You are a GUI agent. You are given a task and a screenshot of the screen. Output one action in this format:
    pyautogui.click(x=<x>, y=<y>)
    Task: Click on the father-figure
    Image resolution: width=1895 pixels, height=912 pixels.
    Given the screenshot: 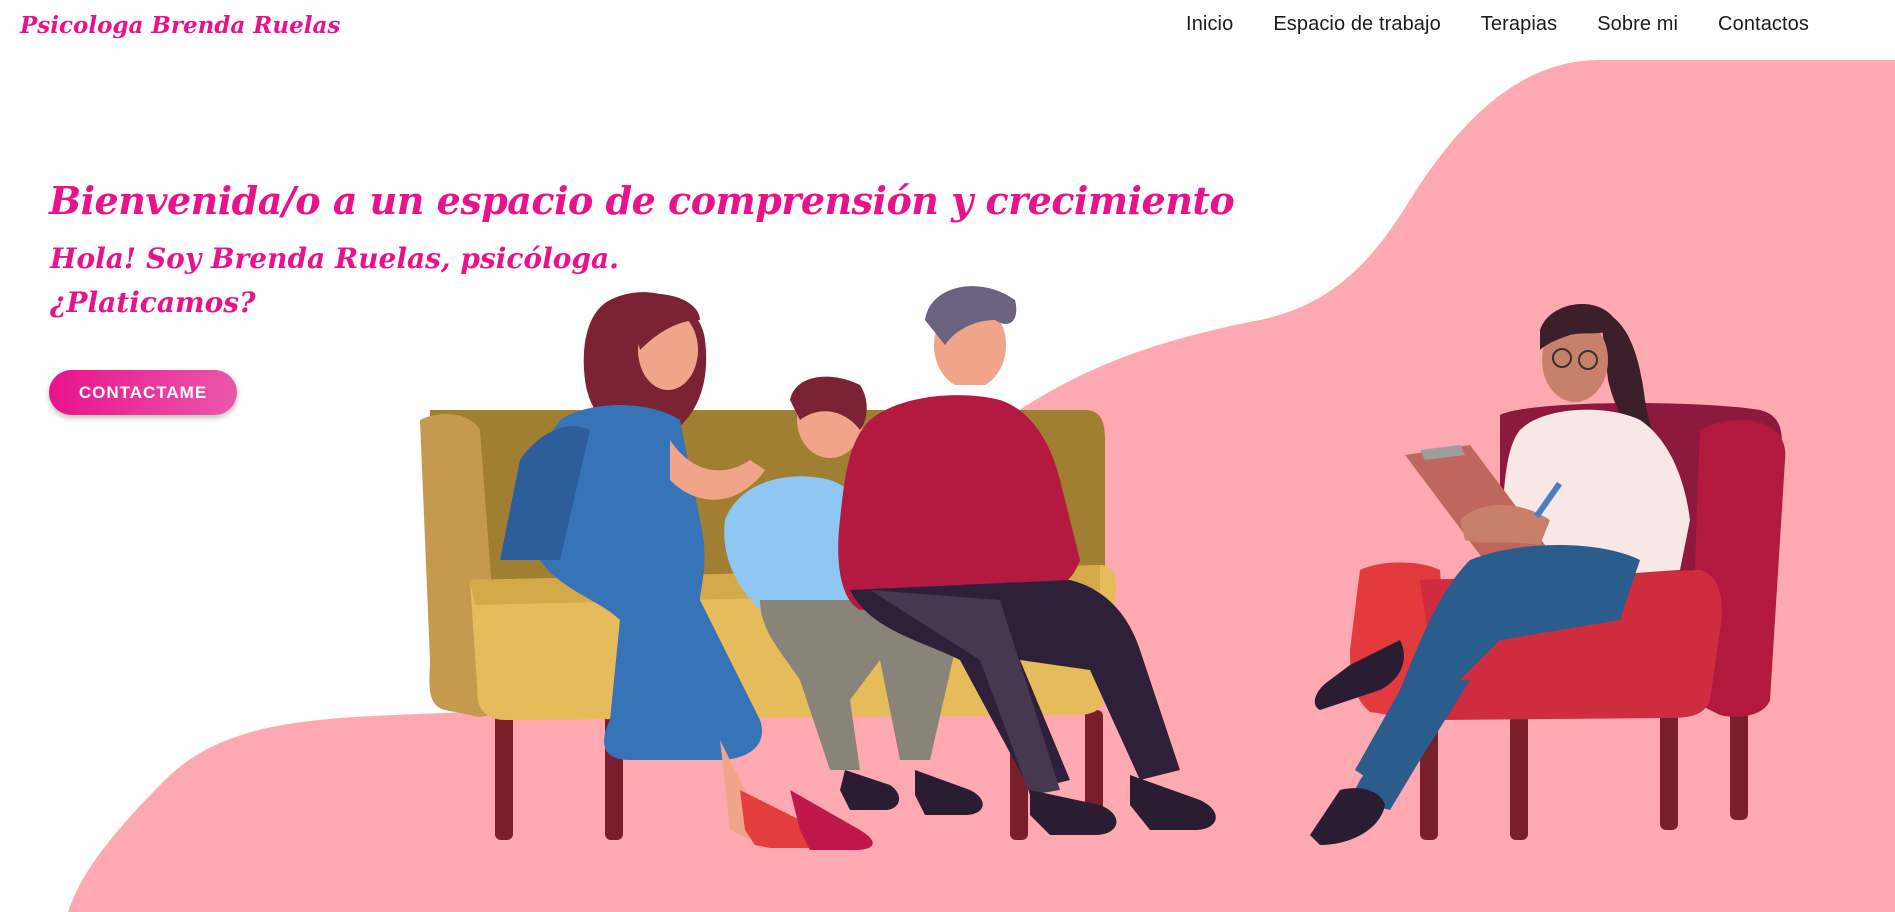 What is the action you would take?
    pyautogui.click(x=1027, y=560)
    